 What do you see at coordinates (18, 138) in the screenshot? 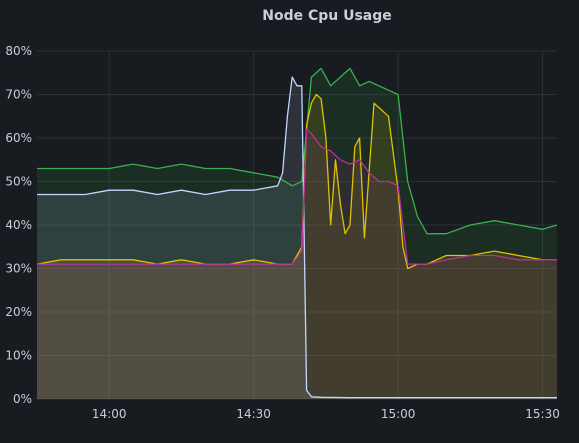
I see `y-tick-label: 60%` at bounding box center [18, 138].